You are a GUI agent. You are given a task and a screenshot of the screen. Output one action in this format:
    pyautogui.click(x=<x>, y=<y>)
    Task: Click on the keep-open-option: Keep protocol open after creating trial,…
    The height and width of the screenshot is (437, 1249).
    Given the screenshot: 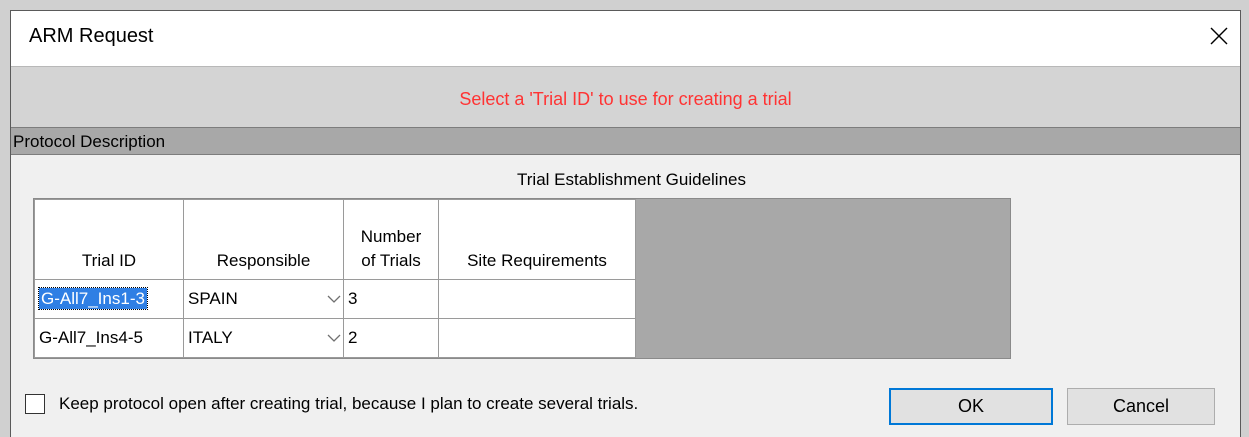 What is the action you would take?
    pyautogui.click(x=331, y=404)
    